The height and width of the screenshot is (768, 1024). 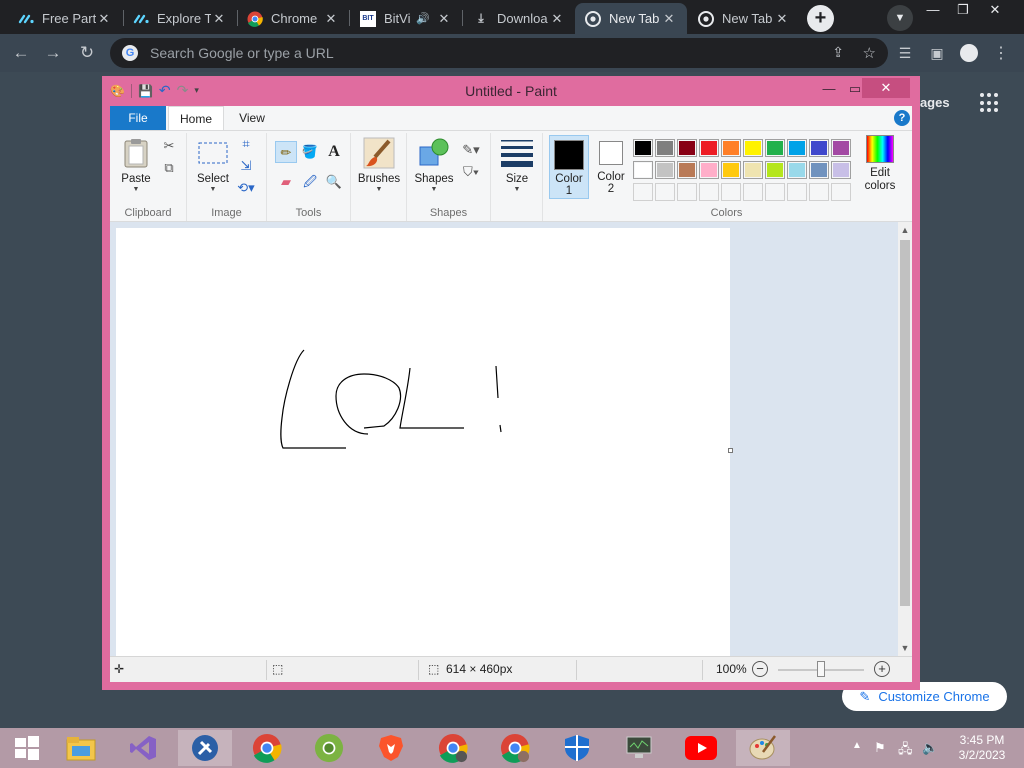 I want to click on tab-downloads: ⤓ Downloa ✕, so click(x=519, y=18).